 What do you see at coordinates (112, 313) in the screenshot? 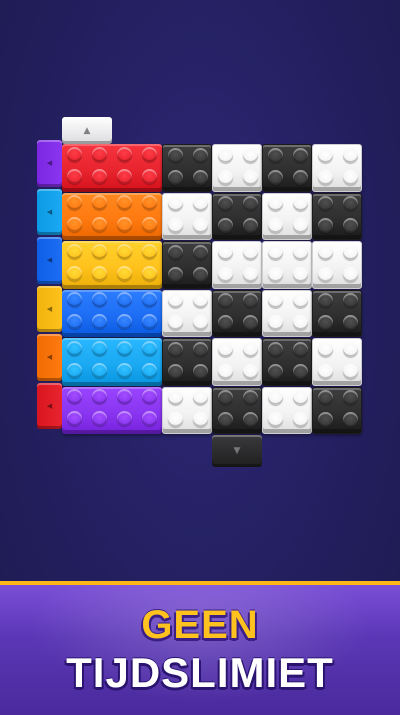
I see `brick-blue` at bounding box center [112, 313].